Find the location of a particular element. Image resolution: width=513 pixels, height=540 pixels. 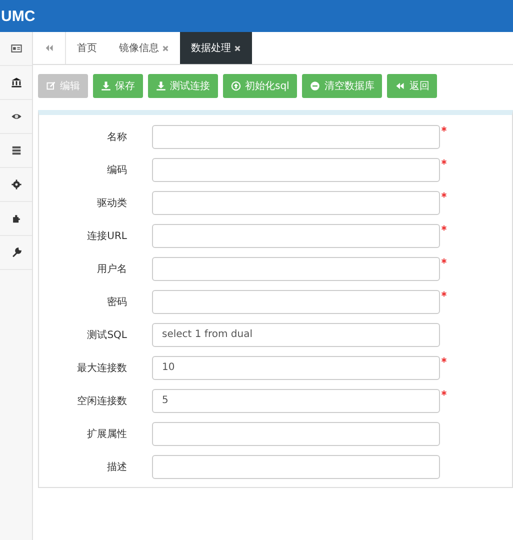

field-label: 驱动类 is located at coordinates (111, 203).